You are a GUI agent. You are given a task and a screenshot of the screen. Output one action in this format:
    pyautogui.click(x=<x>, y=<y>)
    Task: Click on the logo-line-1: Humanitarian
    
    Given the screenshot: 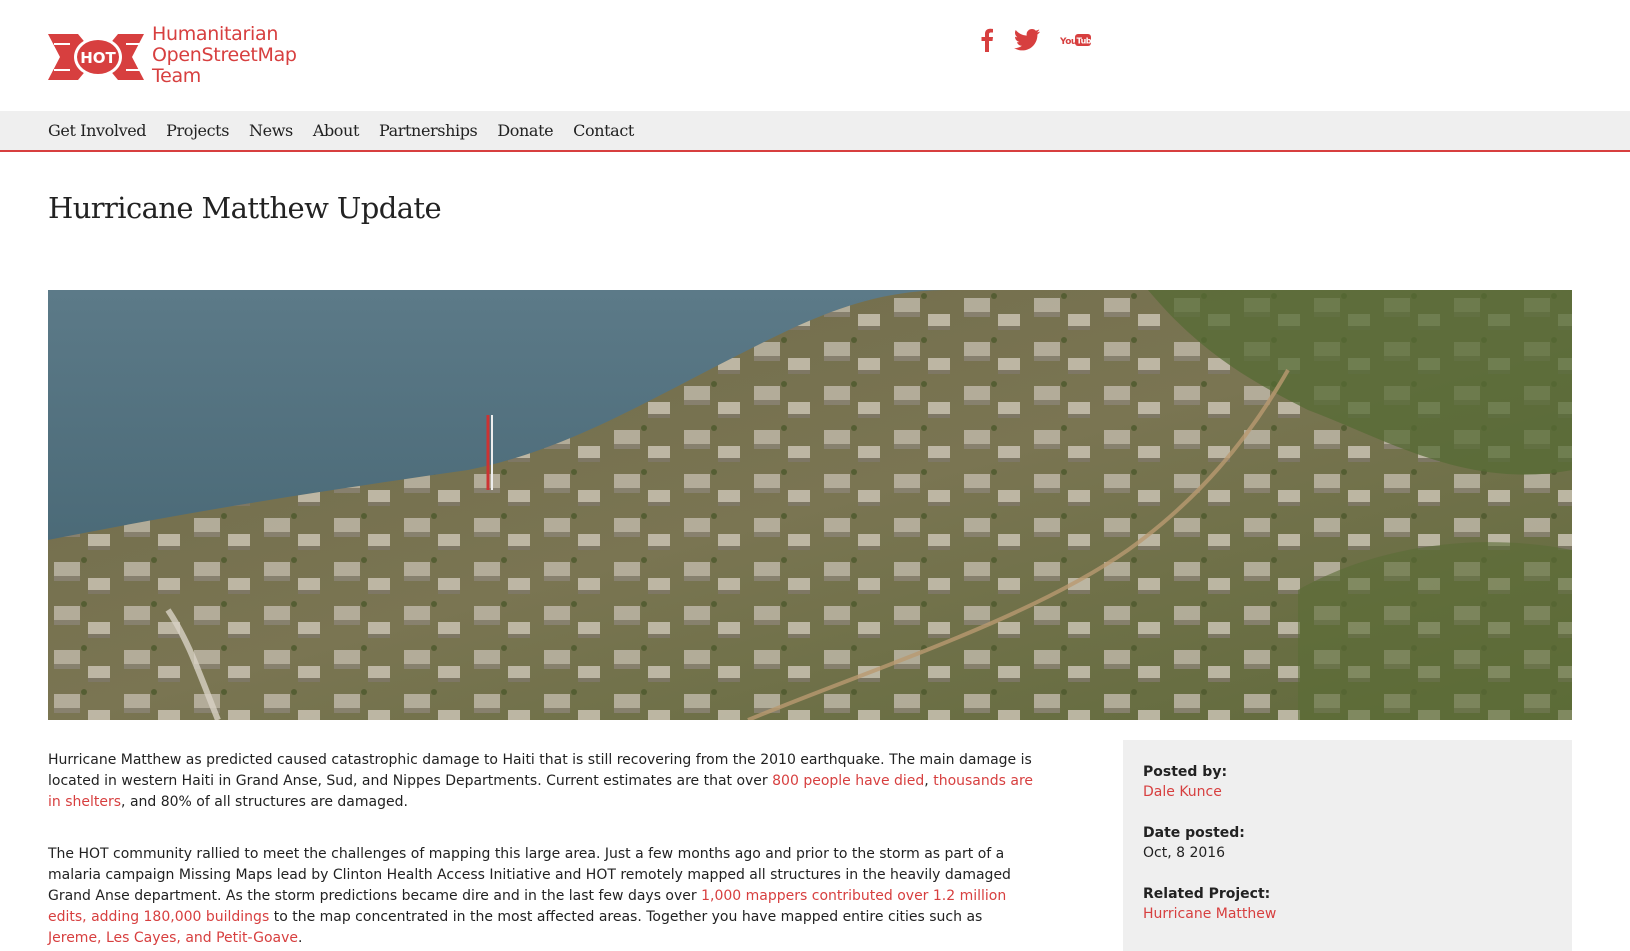 What is the action you would take?
    pyautogui.click(x=215, y=34)
    